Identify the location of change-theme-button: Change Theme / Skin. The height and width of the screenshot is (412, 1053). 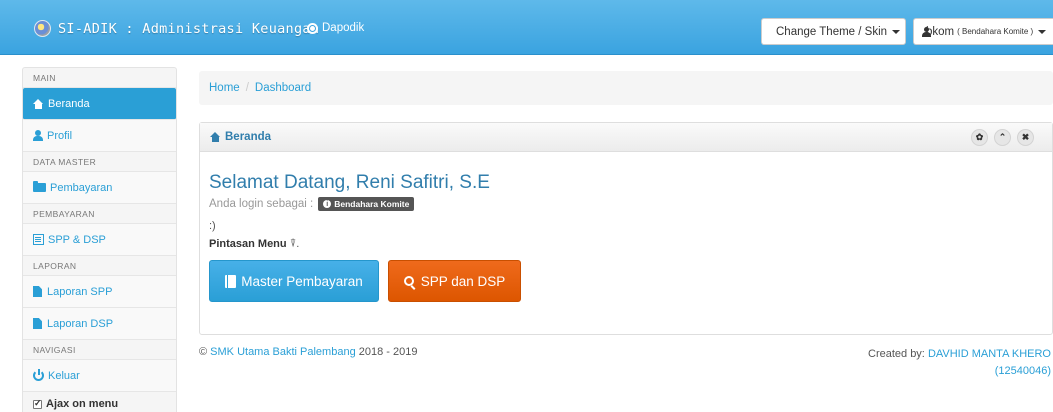
(833, 31).